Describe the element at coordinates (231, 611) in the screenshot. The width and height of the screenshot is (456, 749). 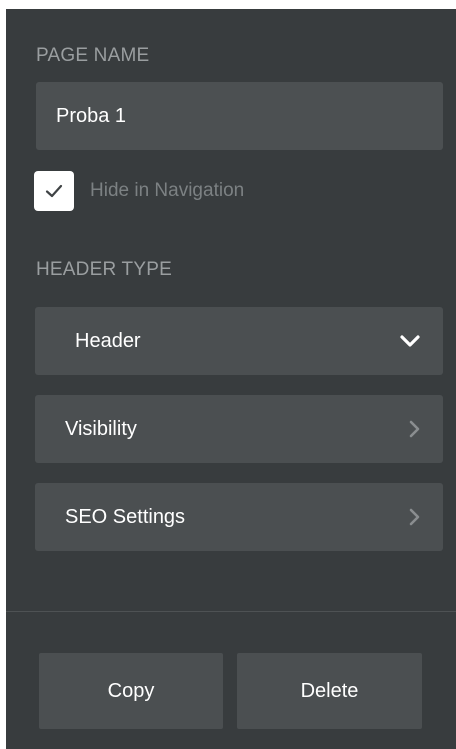
I see `divider` at that location.